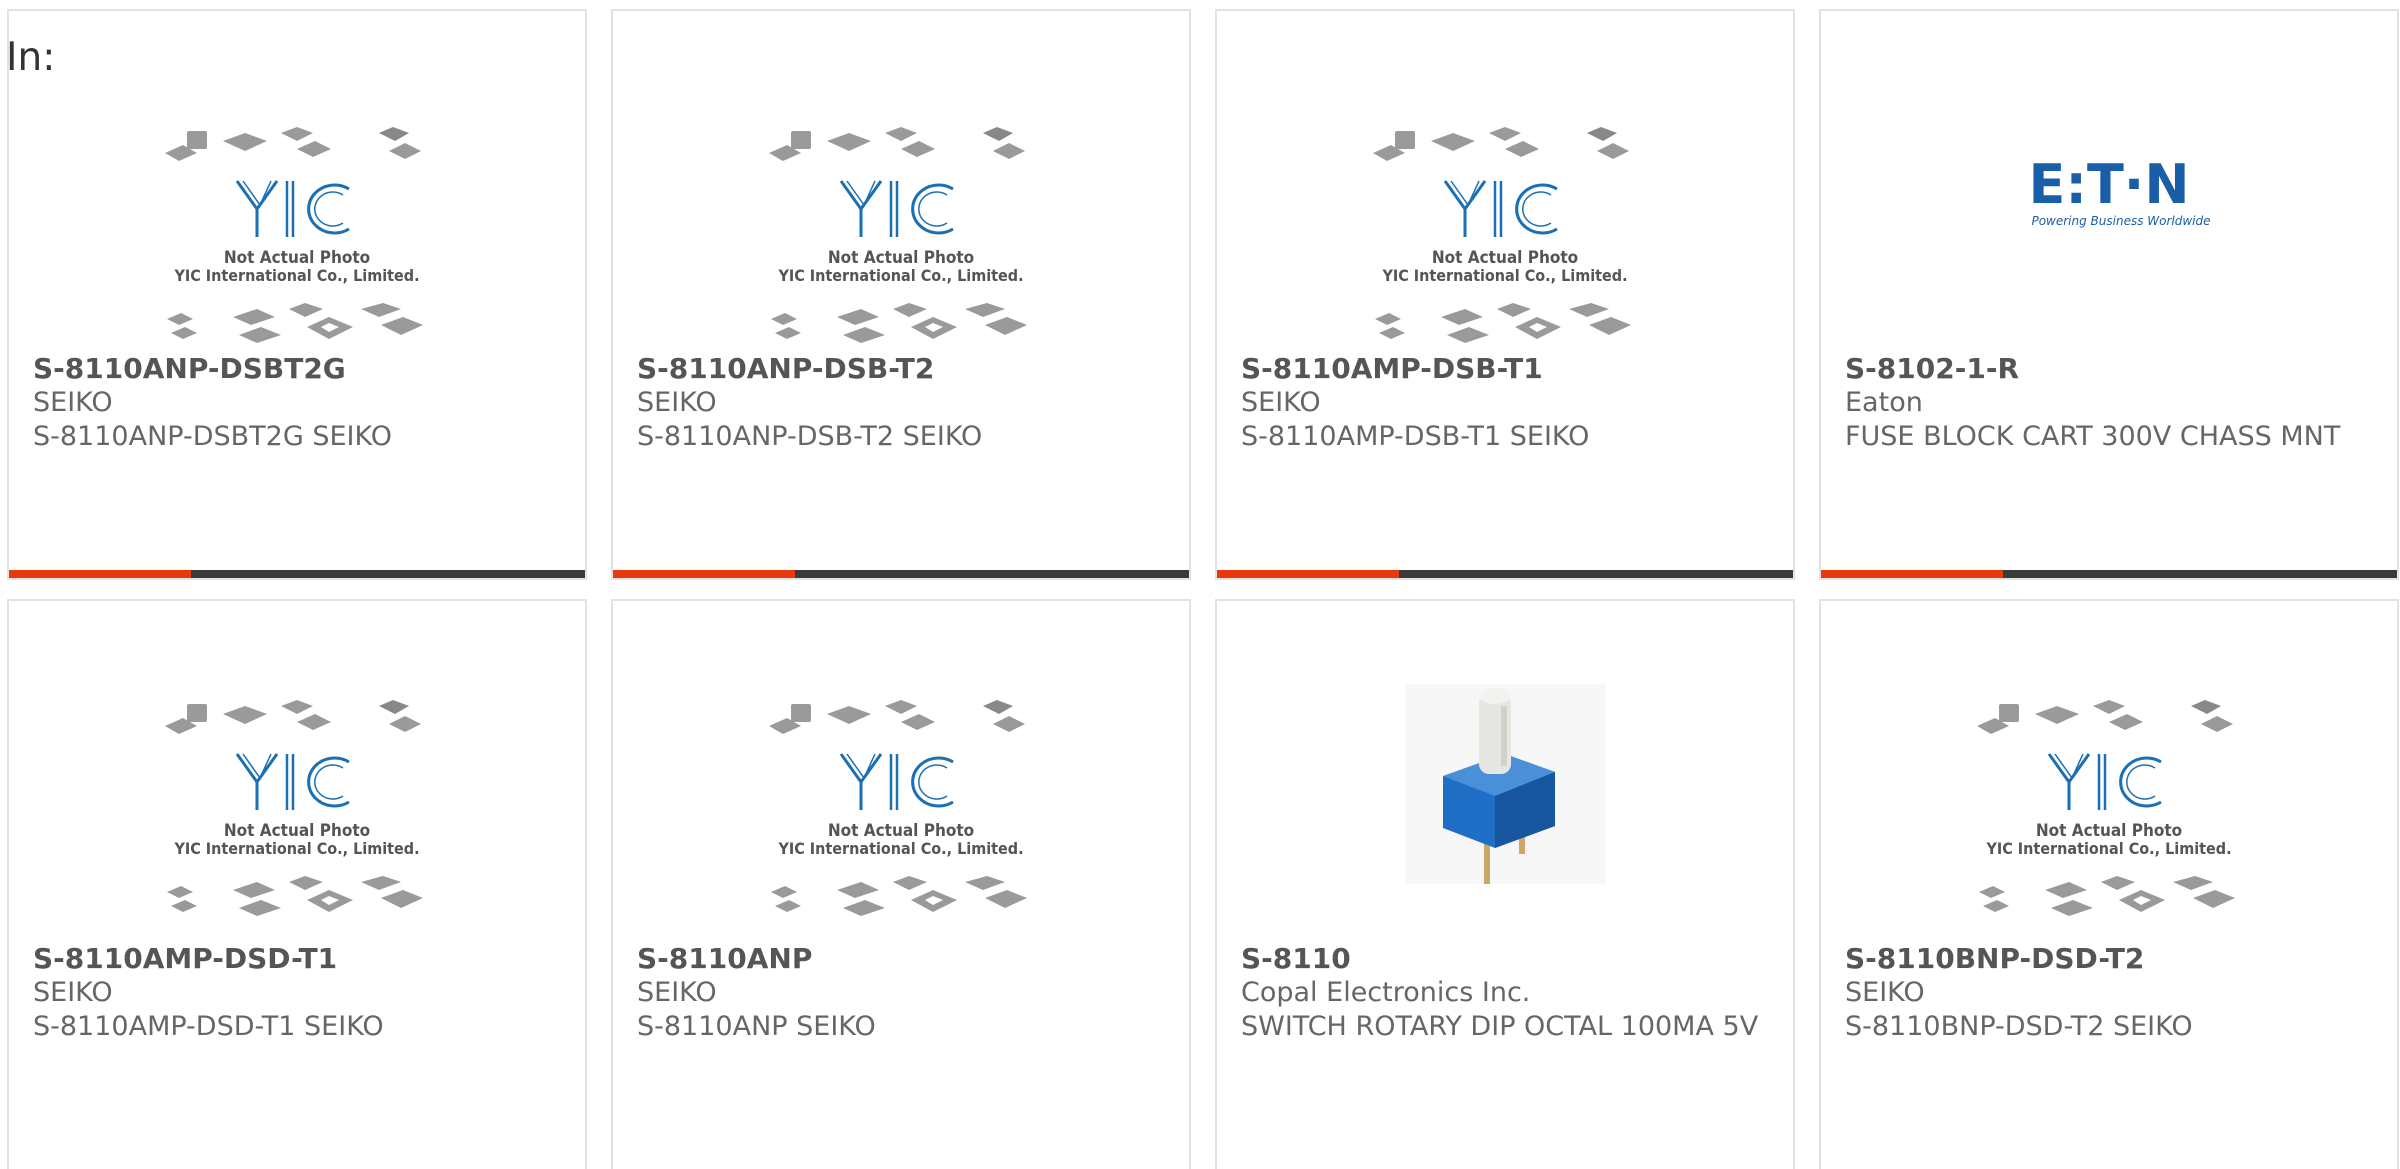 Image resolution: width=2400 pixels, height=1169 pixels. Describe the element at coordinates (810, 436) in the screenshot. I see `description: S-8110ANP-DSB-T2 SEIKO` at that location.